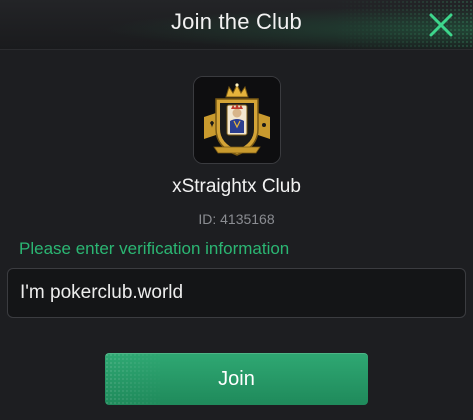  I want to click on club-logo, so click(237, 120).